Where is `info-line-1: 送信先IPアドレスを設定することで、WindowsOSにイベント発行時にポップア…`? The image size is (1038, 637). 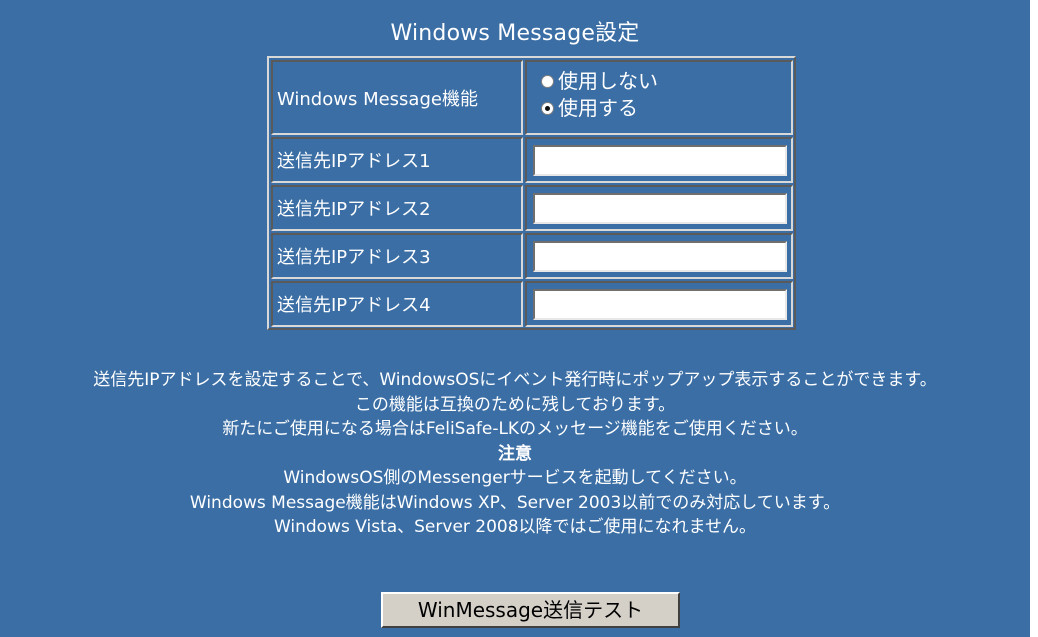
info-line-1: 送信先IPアドレスを設定することで、WindowsOSにイベント発行時にポップア… is located at coordinates (515, 380).